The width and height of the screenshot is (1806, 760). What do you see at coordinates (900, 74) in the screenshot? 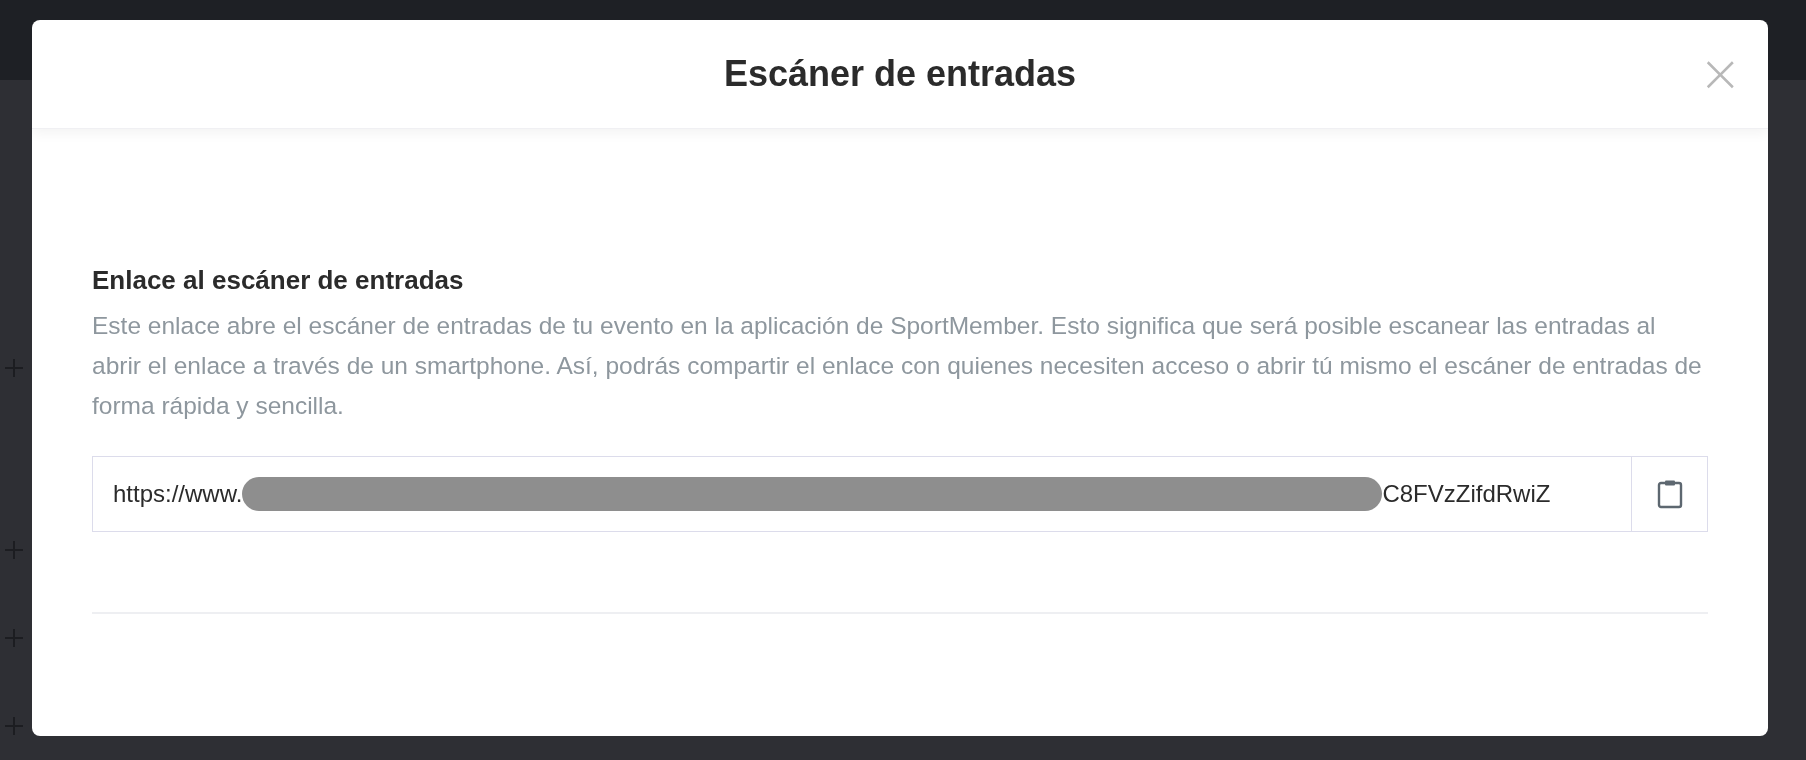
I see `dialog-title: Escáner de entradas` at bounding box center [900, 74].